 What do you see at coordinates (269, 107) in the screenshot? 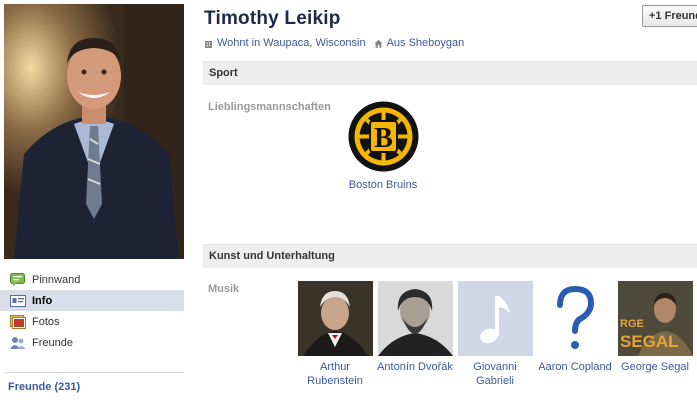
I see `favorite-teams-label: Lieblingsmannschaften` at bounding box center [269, 107].